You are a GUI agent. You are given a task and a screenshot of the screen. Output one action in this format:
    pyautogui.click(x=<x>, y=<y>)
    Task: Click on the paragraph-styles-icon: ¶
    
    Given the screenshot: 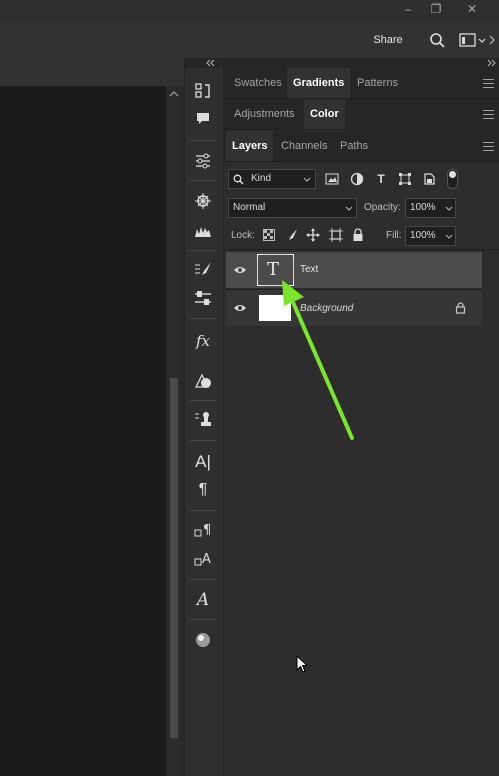 What is the action you would take?
    pyautogui.click(x=203, y=530)
    